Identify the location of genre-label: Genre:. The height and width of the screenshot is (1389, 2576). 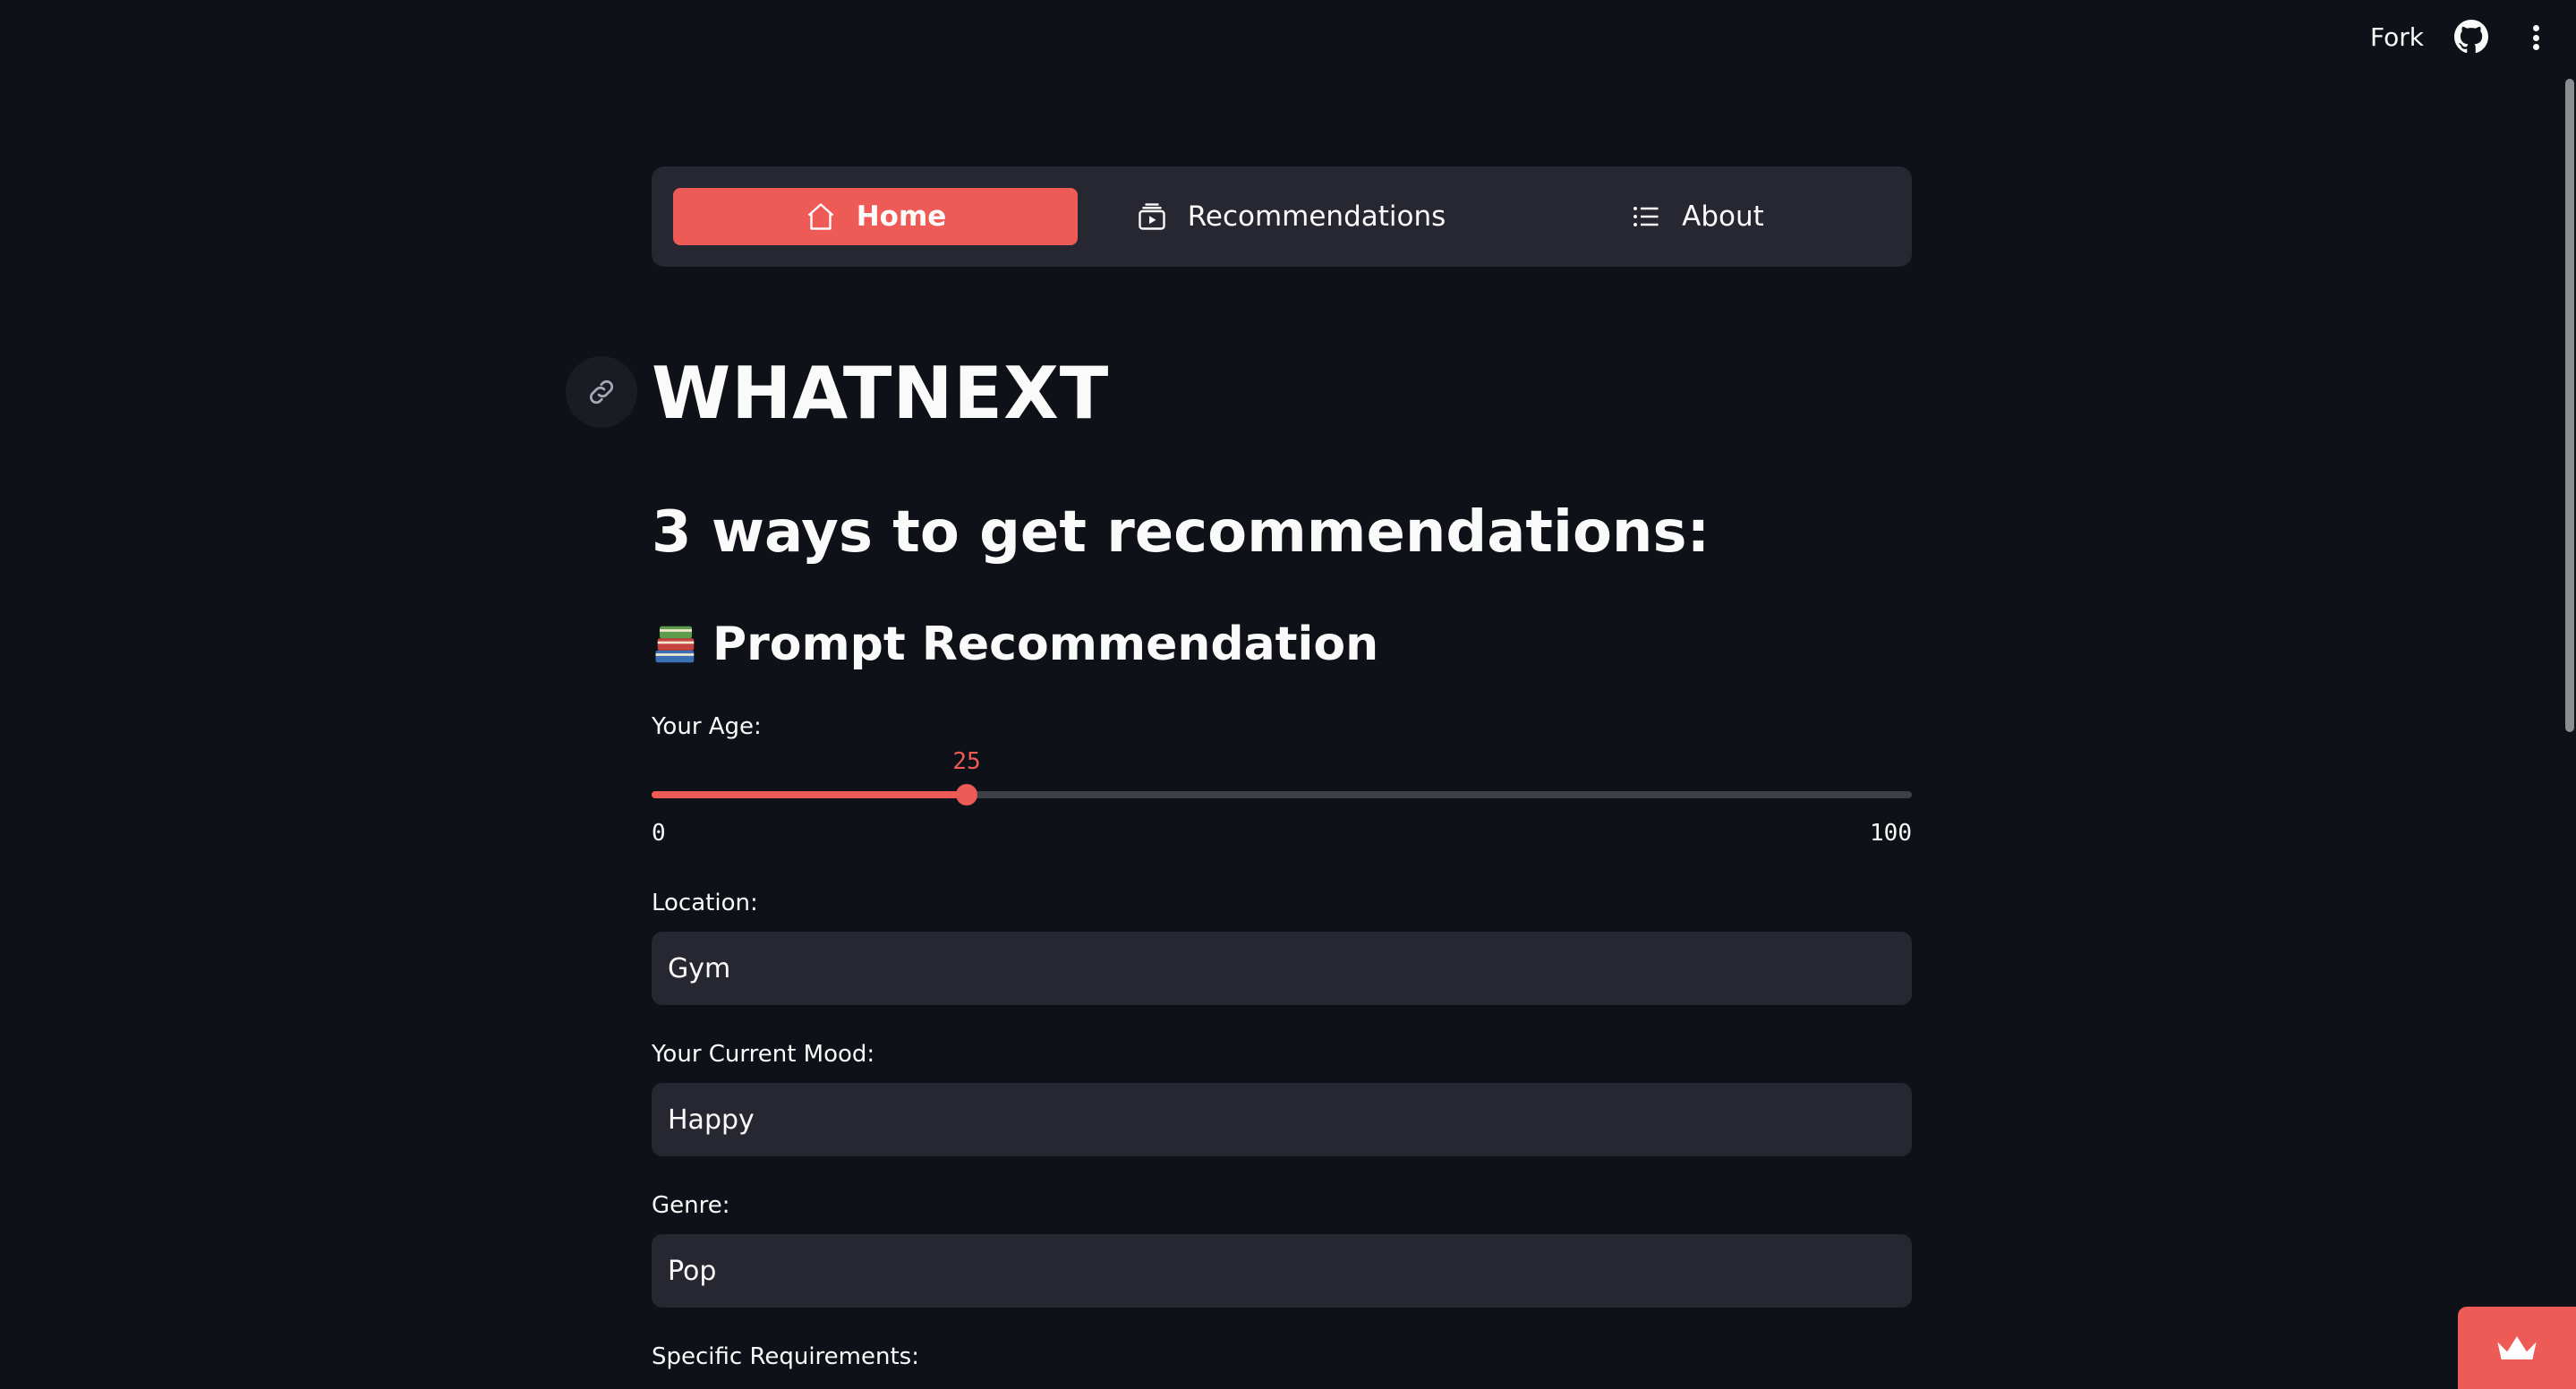
(691, 1205).